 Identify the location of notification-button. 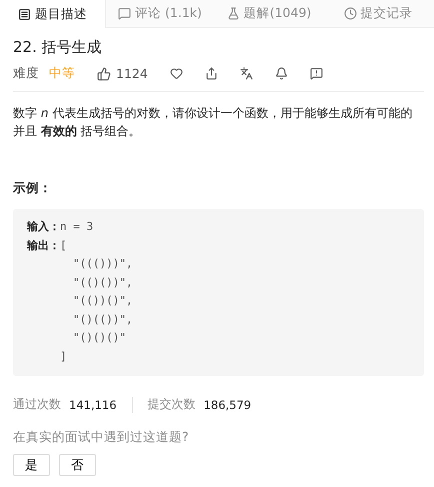
(281, 73).